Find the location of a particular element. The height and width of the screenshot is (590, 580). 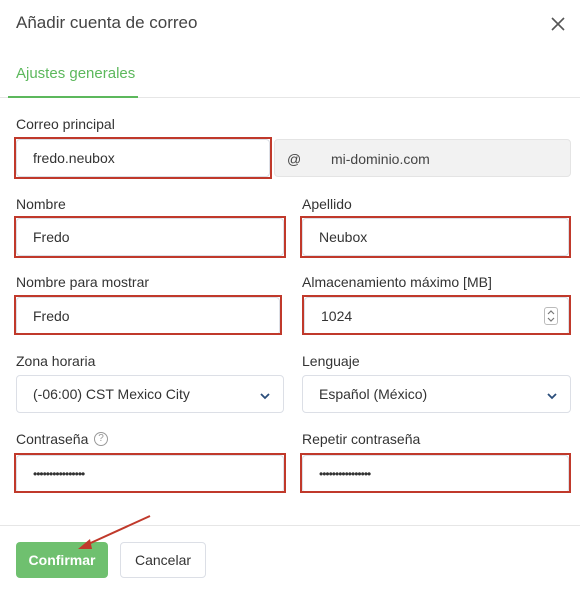

tab-general-settings: Ajustes generales is located at coordinates (75, 73).